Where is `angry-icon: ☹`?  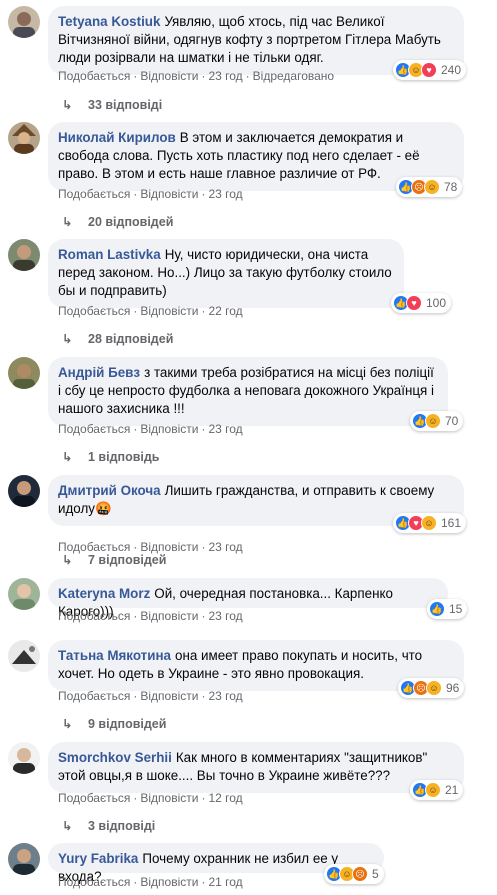 angry-icon: ☹ is located at coordinates (360, 874).